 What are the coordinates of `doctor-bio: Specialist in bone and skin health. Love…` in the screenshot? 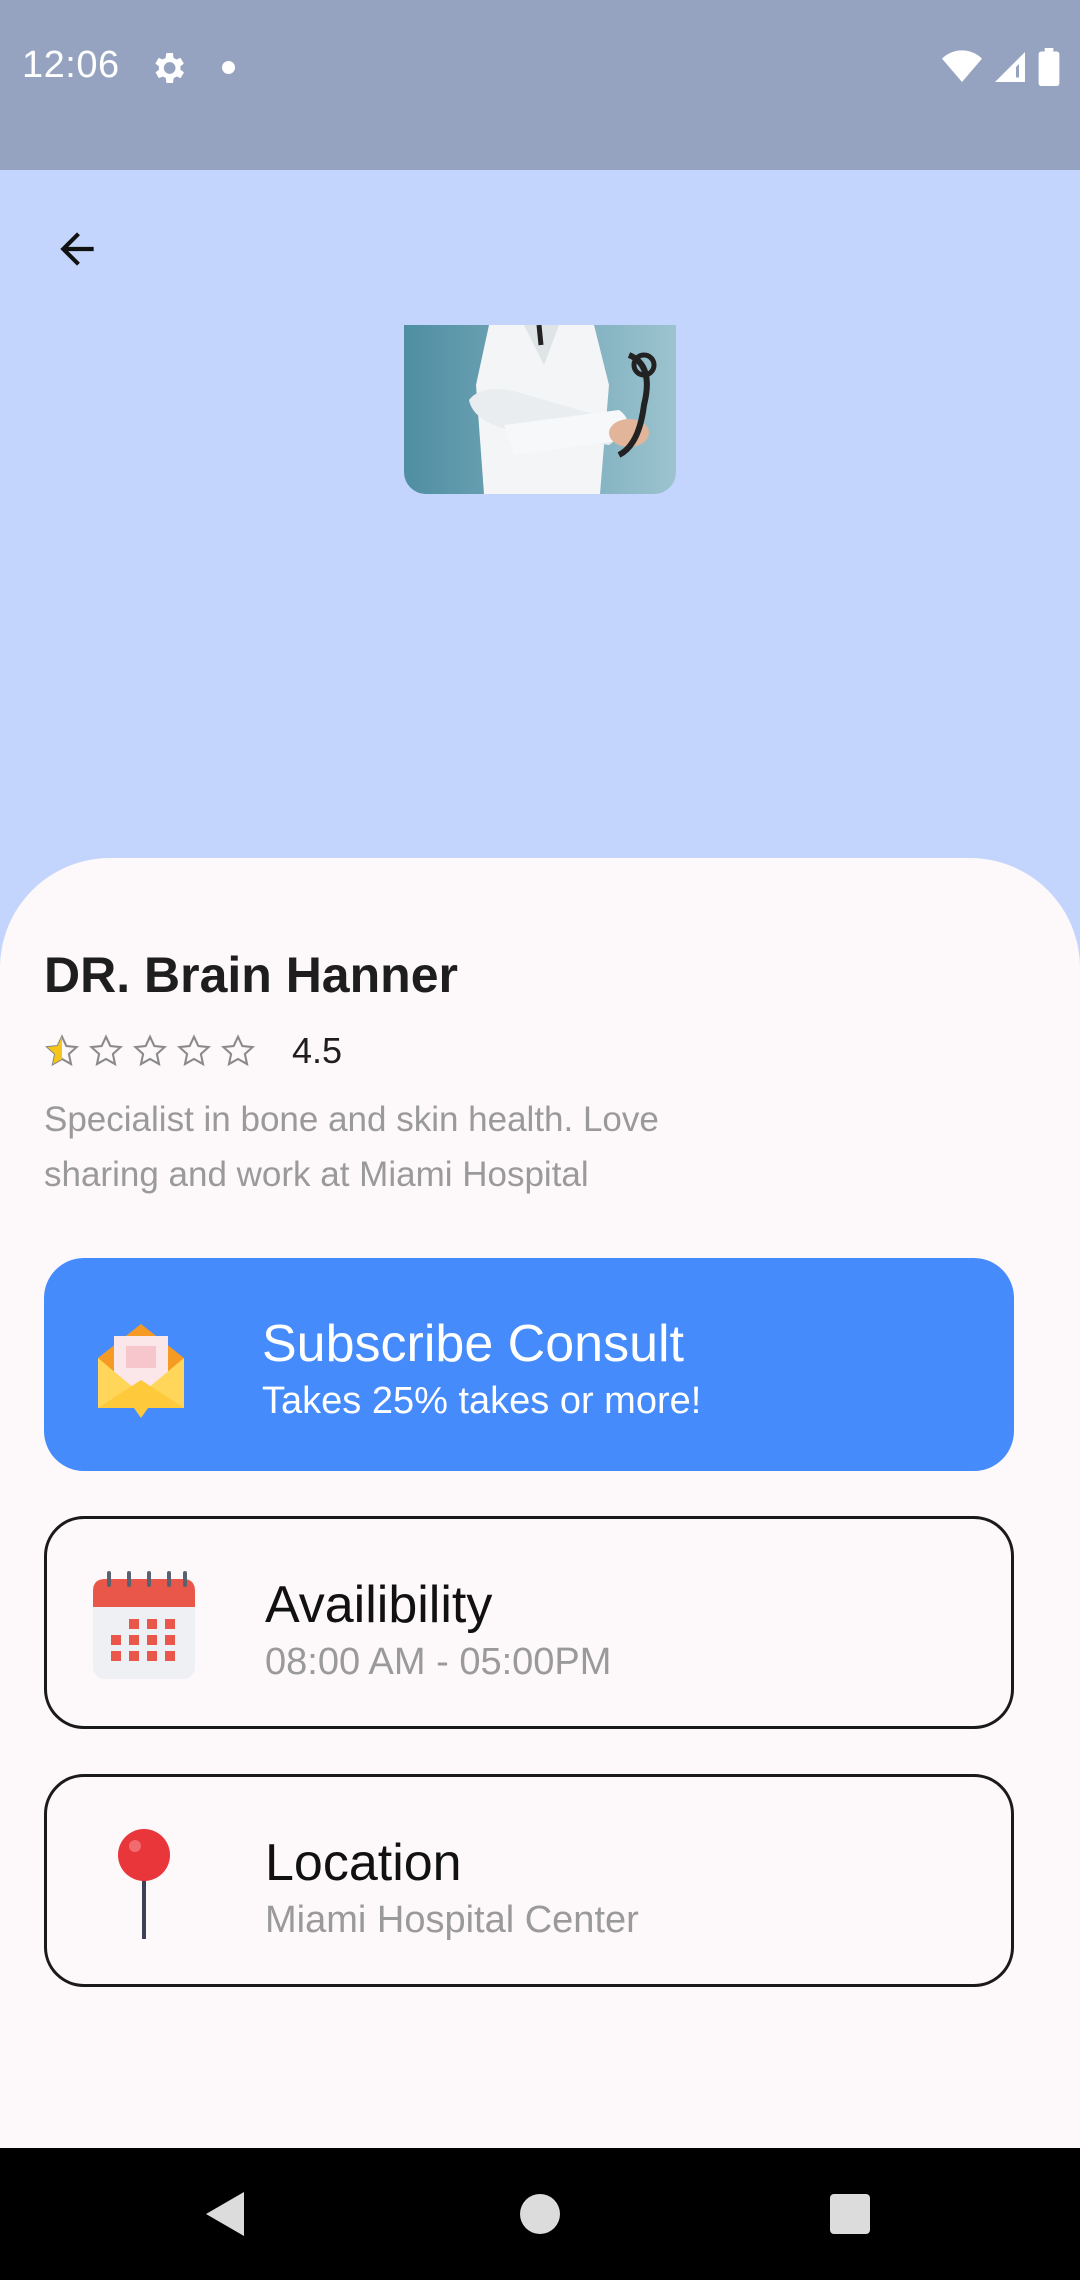 It's located at (351, 1147).